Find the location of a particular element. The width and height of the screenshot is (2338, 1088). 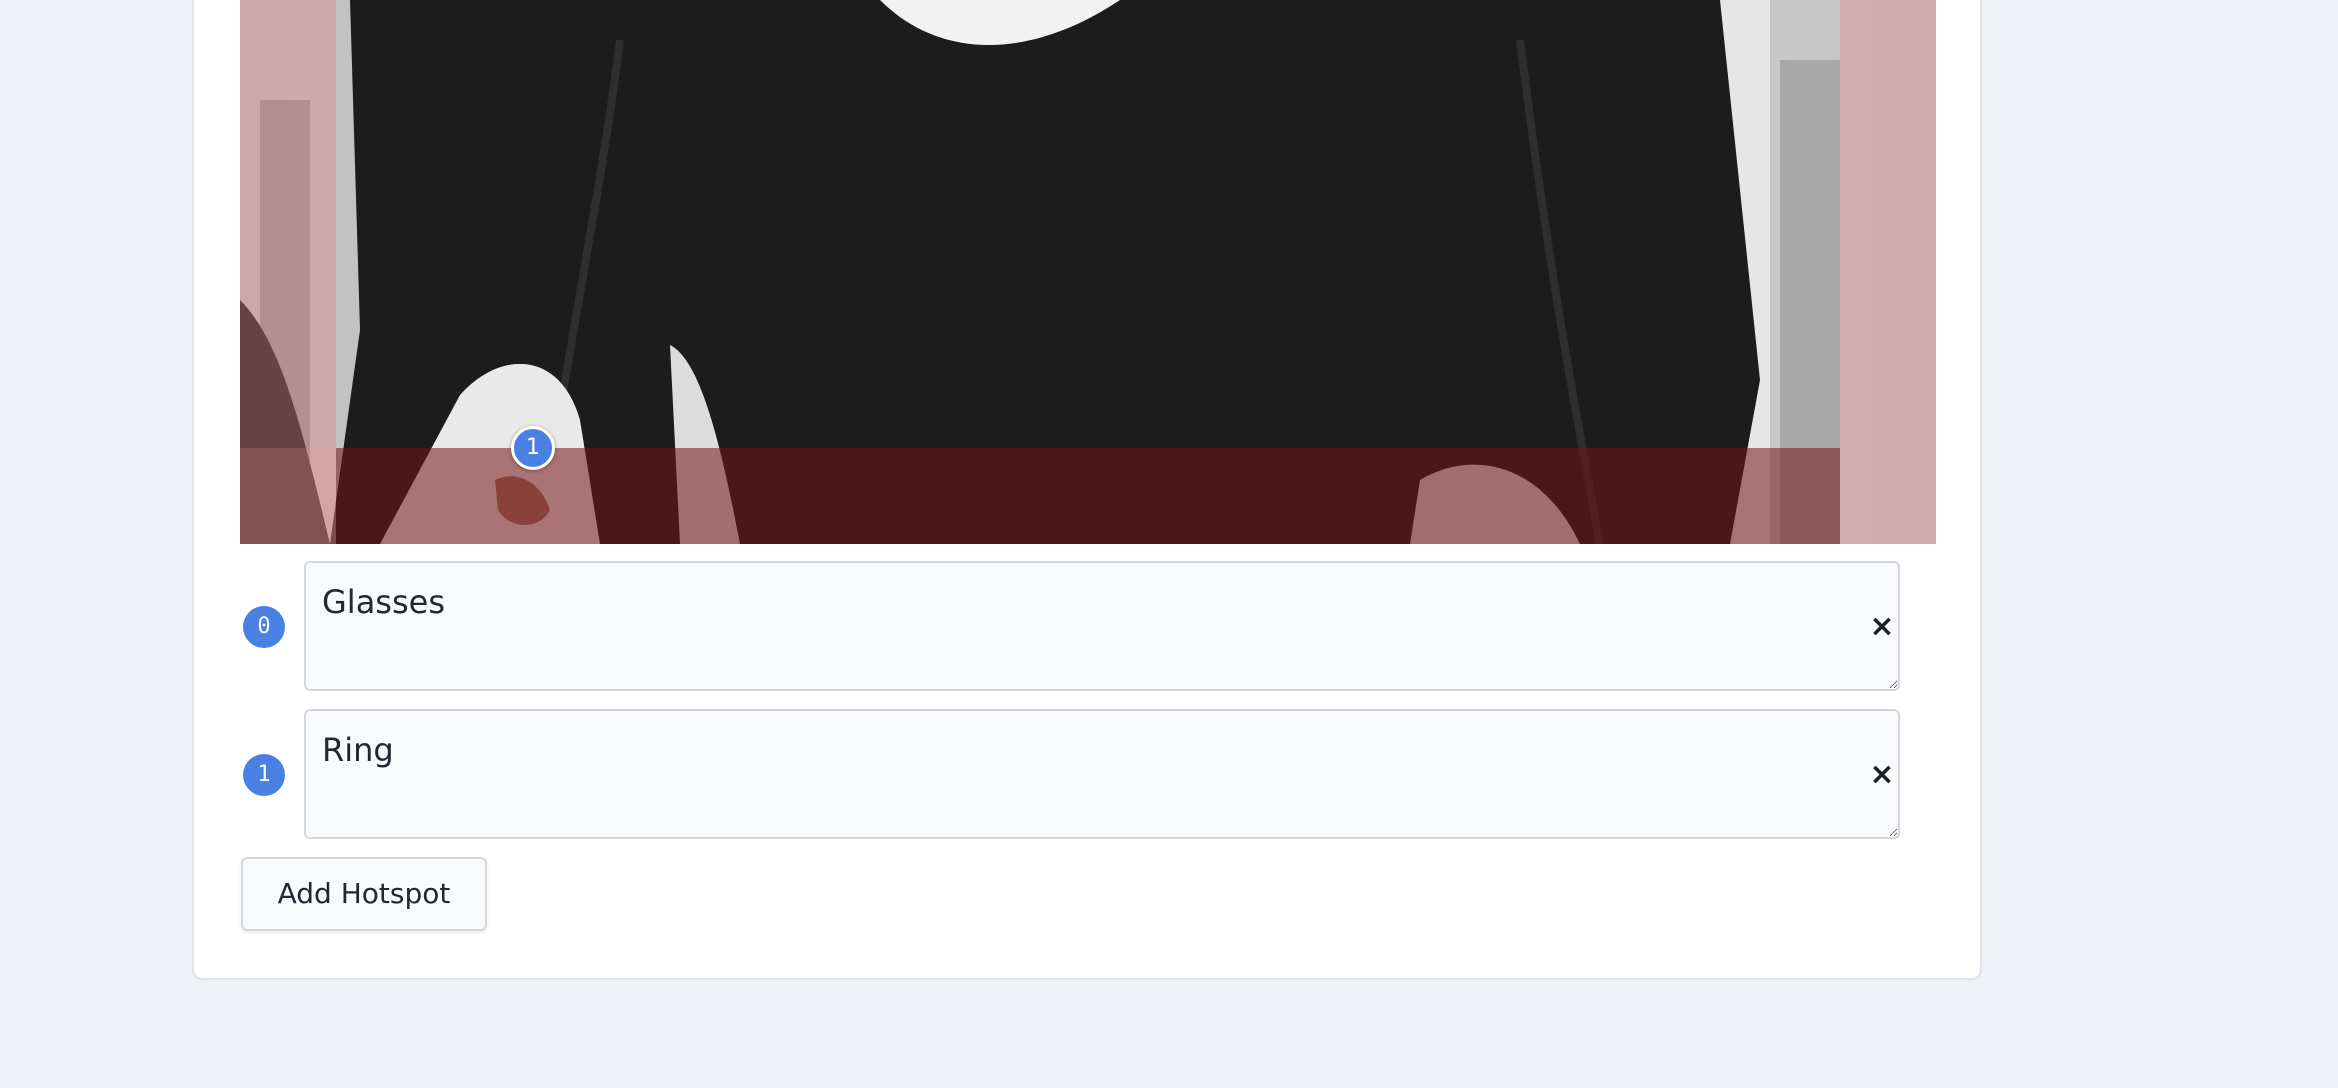

hotspot-row-0: 0 Glasses is located at coordinates (1088, 627).